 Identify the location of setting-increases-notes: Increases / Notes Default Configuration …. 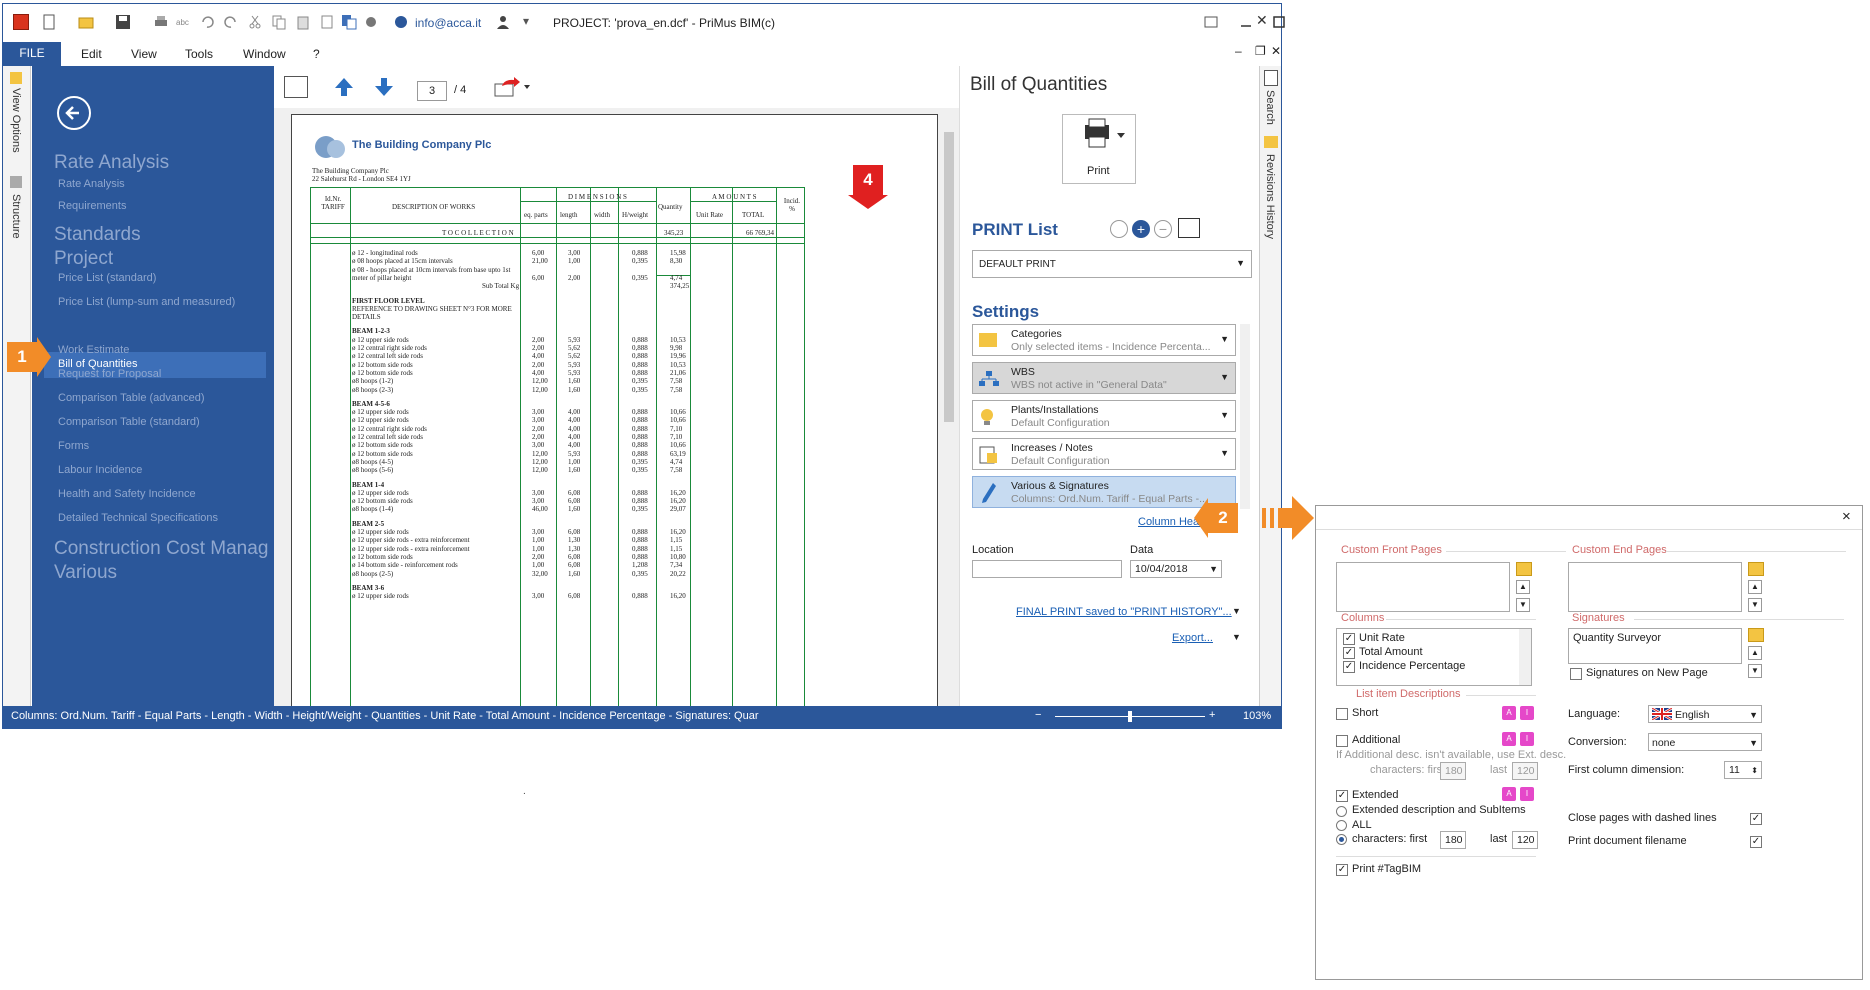
(1104, 454).